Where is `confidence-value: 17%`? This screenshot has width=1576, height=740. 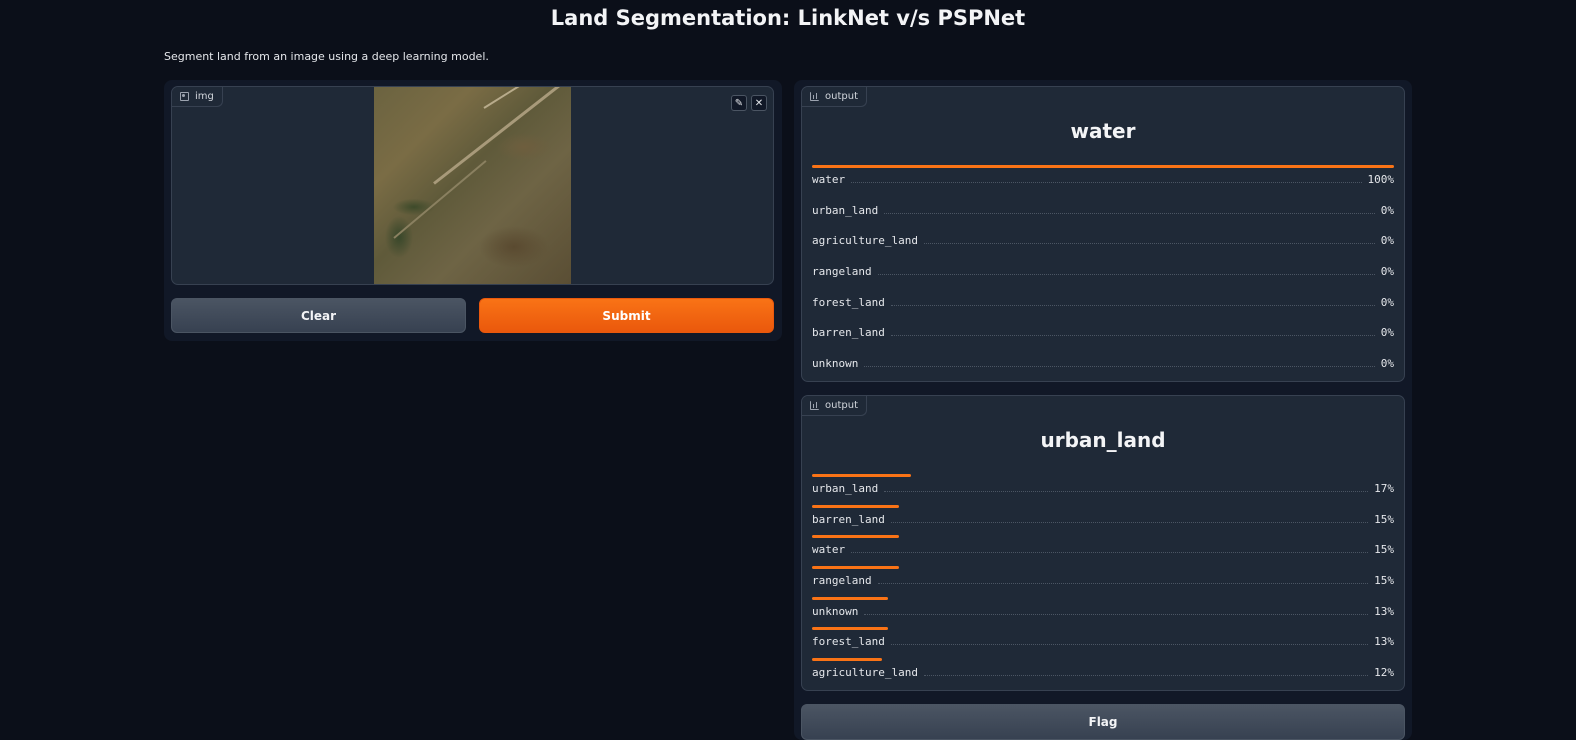 confidence-value: 17% is located at coordinates (1384, 488).